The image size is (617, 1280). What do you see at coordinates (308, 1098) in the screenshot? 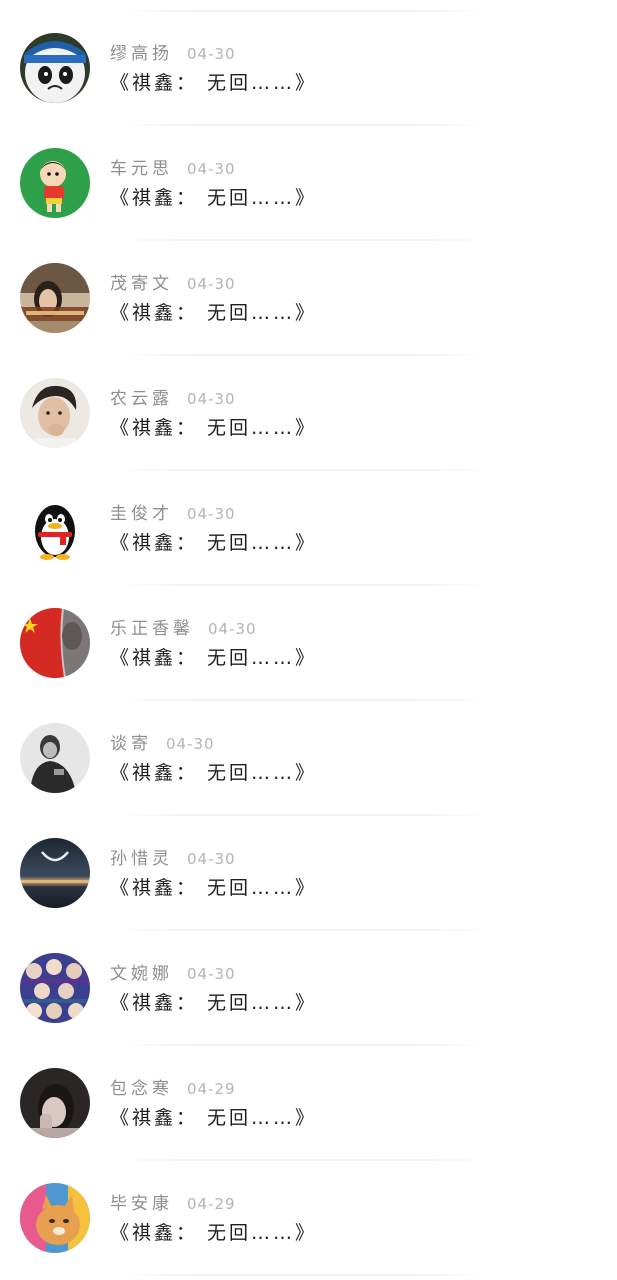
I see `list-item: 包念寒 04-29 《祺鑫： 无回……》` at bounding box center [308, 1098].